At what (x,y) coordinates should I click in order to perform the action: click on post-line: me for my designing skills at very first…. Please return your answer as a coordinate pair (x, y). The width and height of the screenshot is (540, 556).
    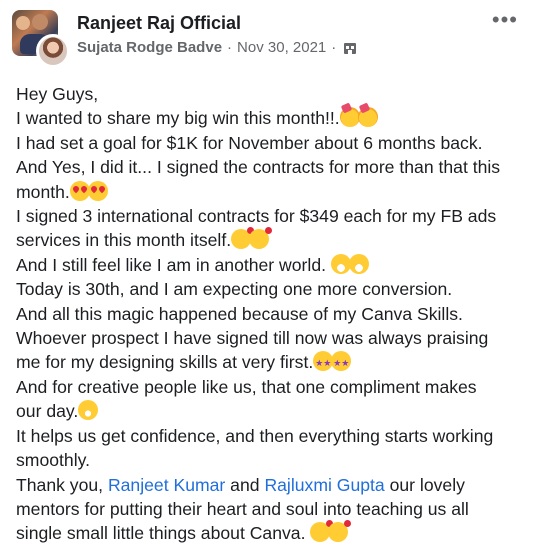
    Looking at the image, I should click on (273, 363).